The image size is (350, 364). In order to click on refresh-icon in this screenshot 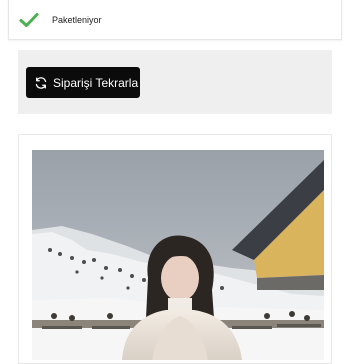, I will do `click(41, 82)`.